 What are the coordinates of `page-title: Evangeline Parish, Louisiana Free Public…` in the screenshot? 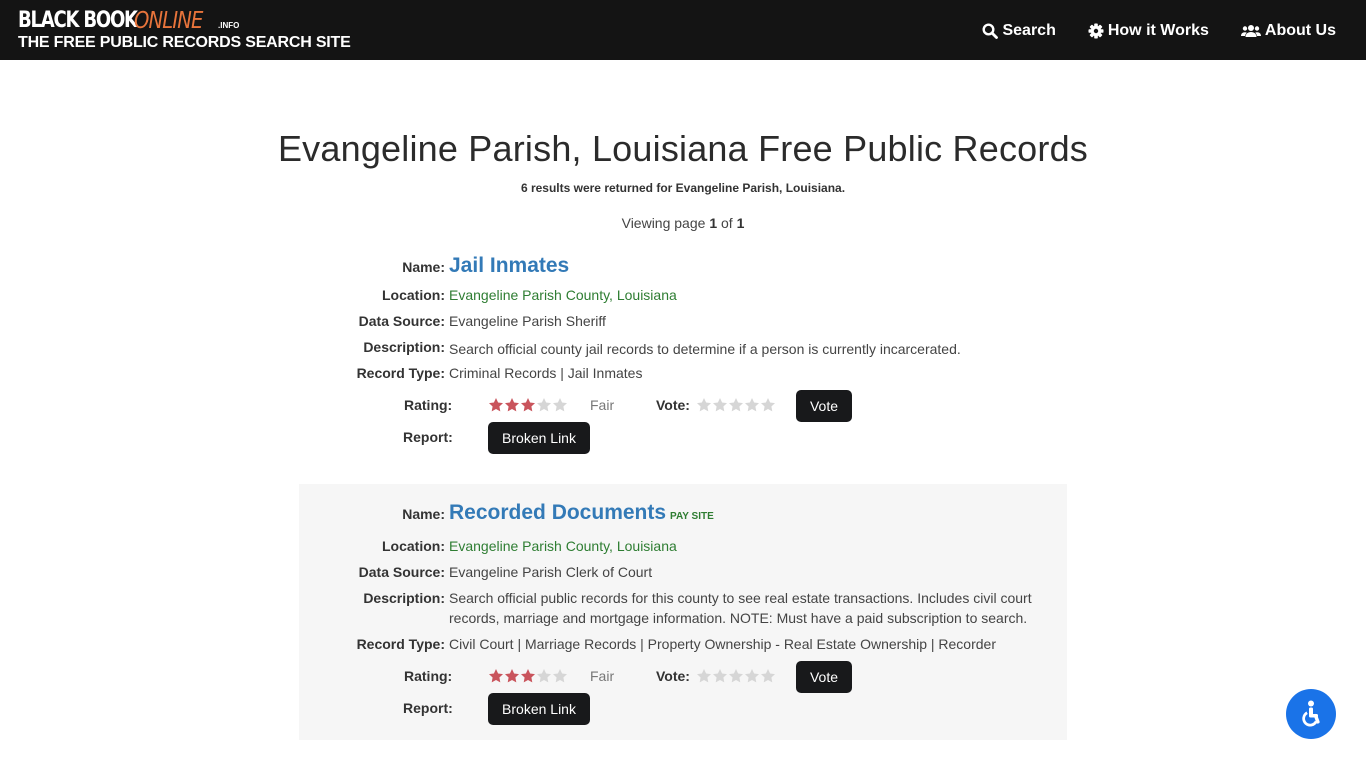 It's located at (683, 148).